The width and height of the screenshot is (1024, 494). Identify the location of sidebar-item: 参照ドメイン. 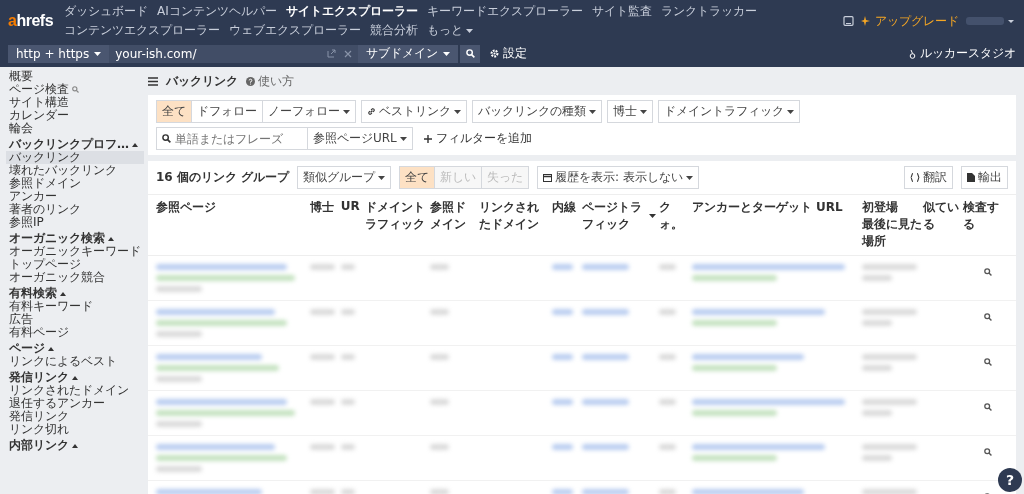
(75, 183).